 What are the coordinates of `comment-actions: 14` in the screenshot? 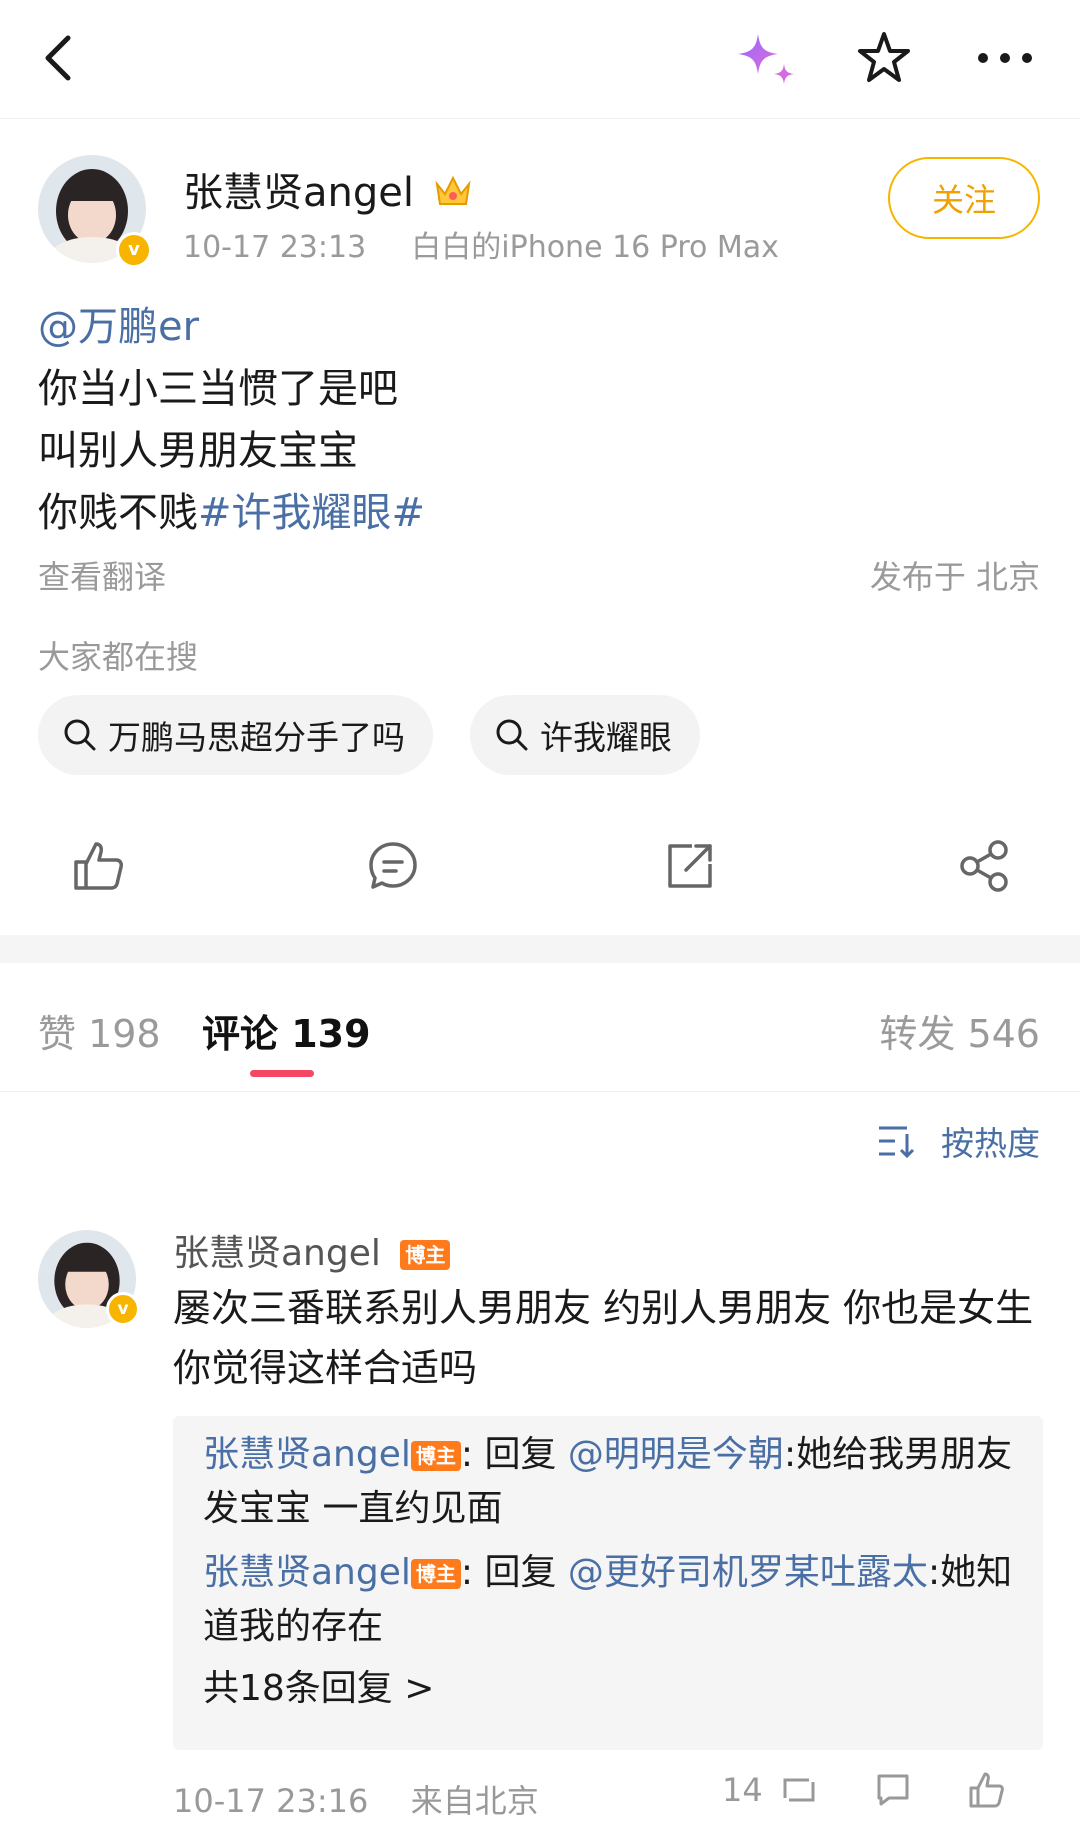 It's located at (864, 1790).